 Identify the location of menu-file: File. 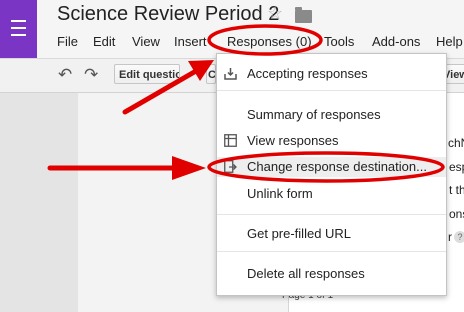
(67, 41).